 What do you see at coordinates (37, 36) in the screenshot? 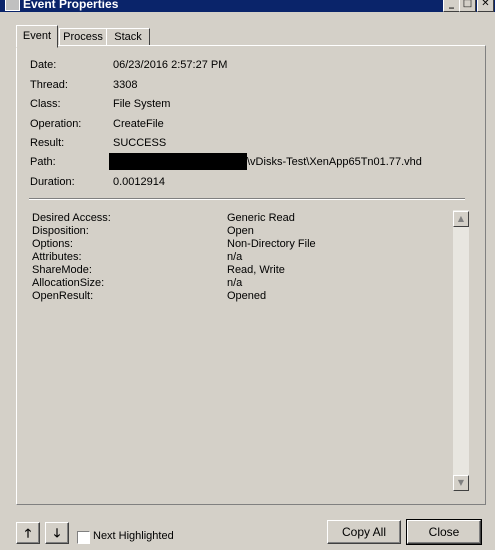
I see `tab-event: Event` at bounding box center [37, 36].